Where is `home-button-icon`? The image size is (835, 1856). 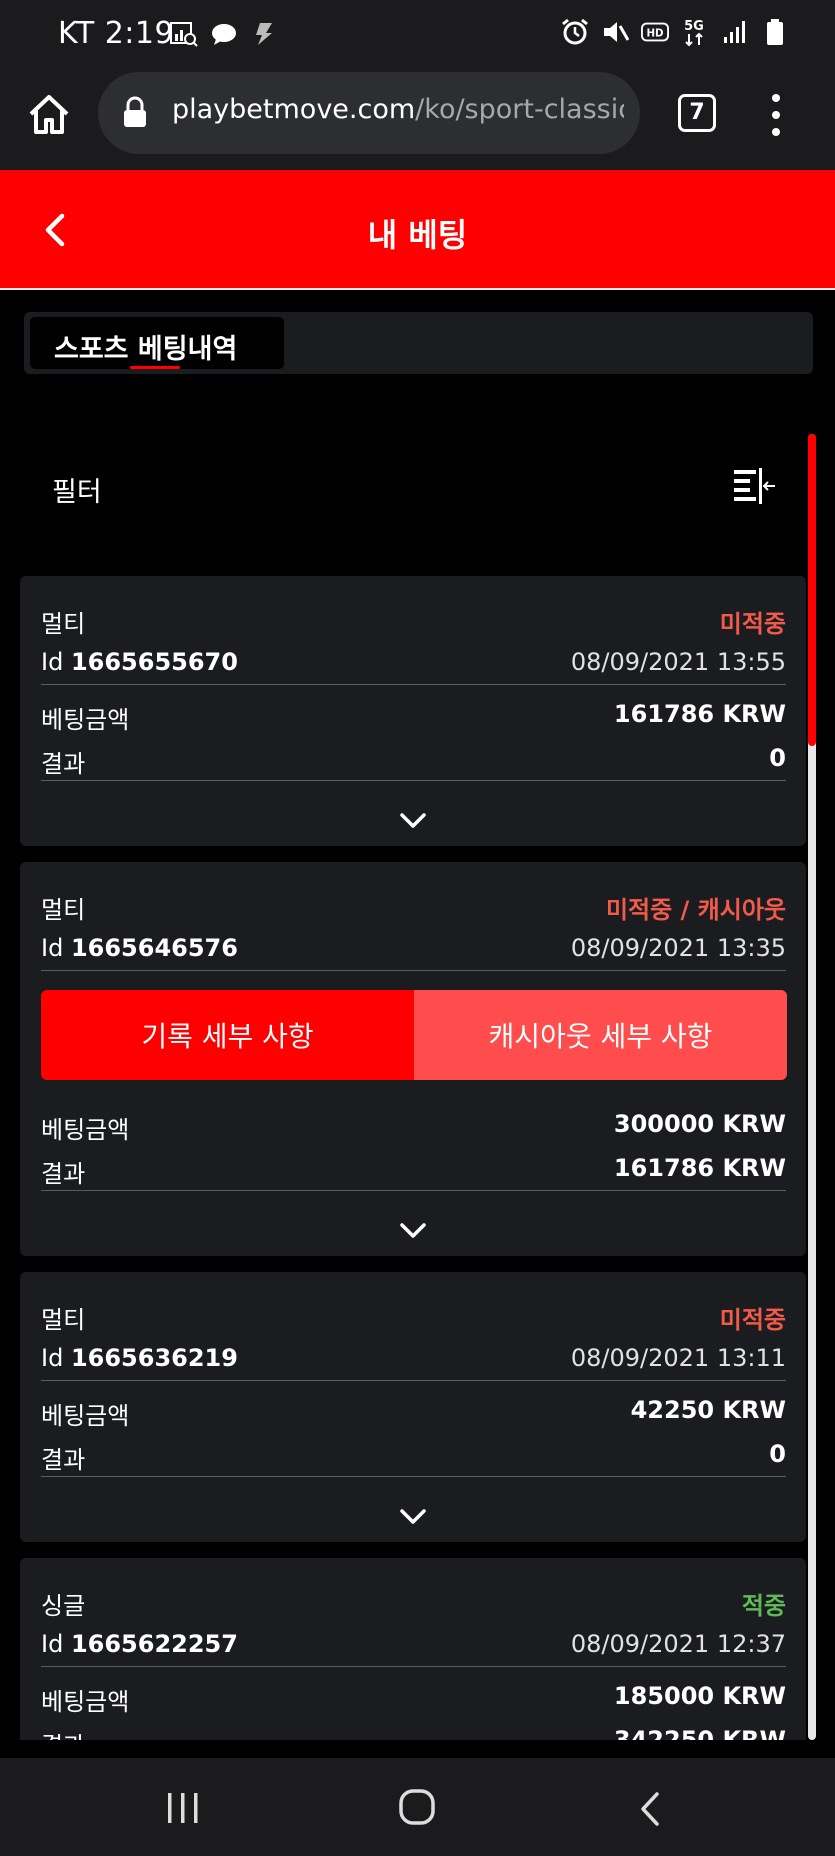 home-button-icon is located at coordinates (417, 1807).